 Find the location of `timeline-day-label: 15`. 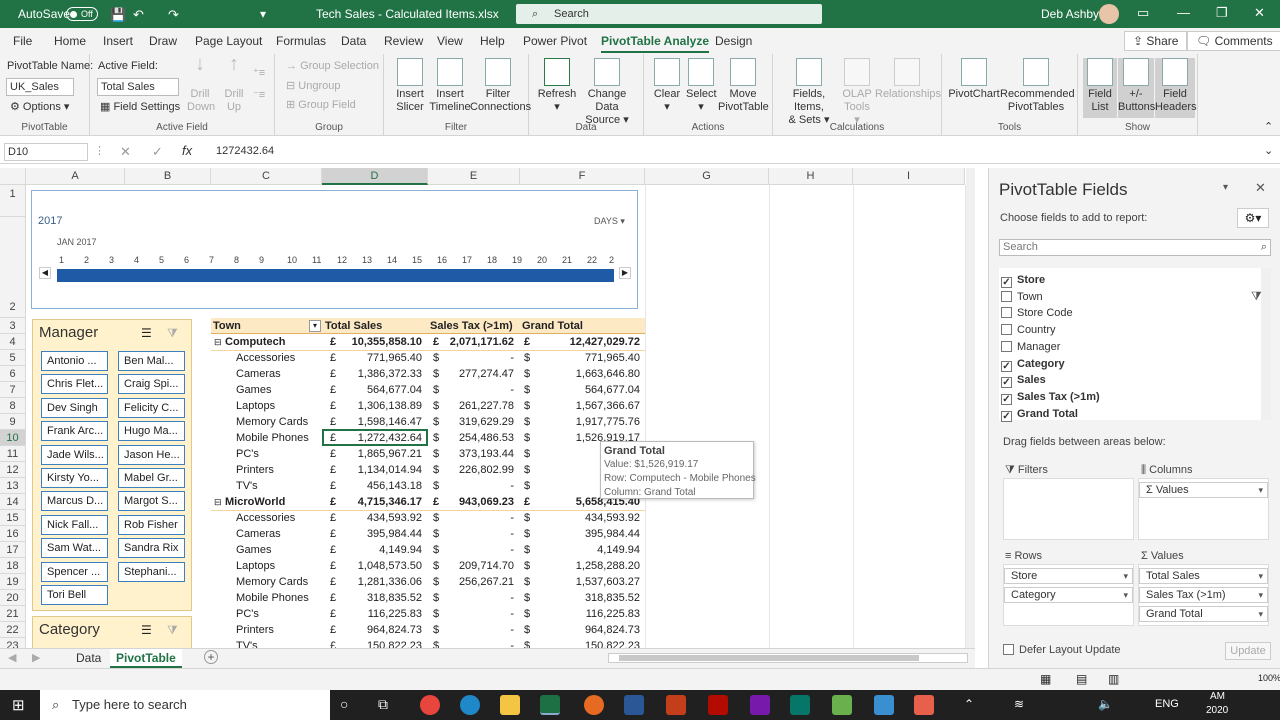

timeline-day-label: 15 is located at coordinates (417, 260).